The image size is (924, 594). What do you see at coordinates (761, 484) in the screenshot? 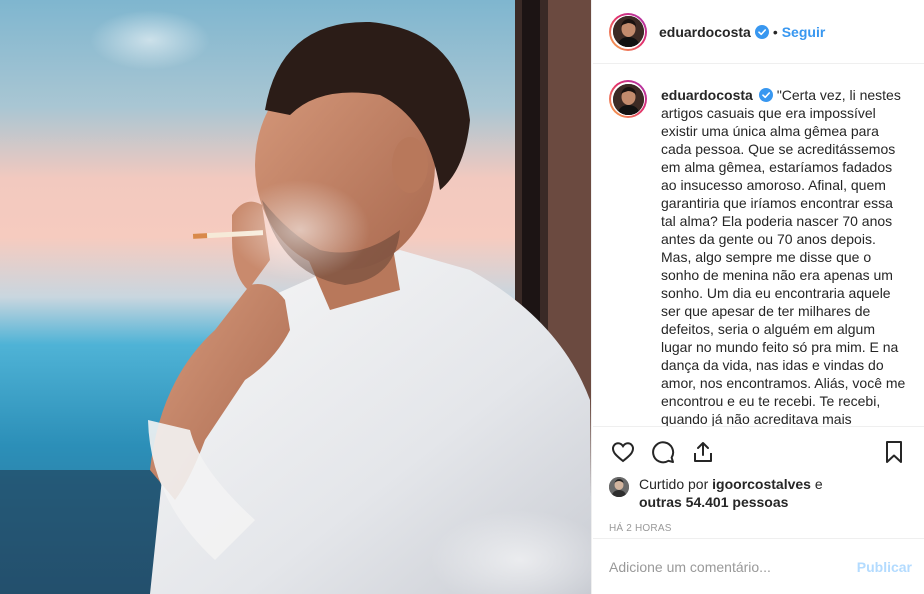
I see `liker-username: igoorcostalves` at bounding box center [761, 484].